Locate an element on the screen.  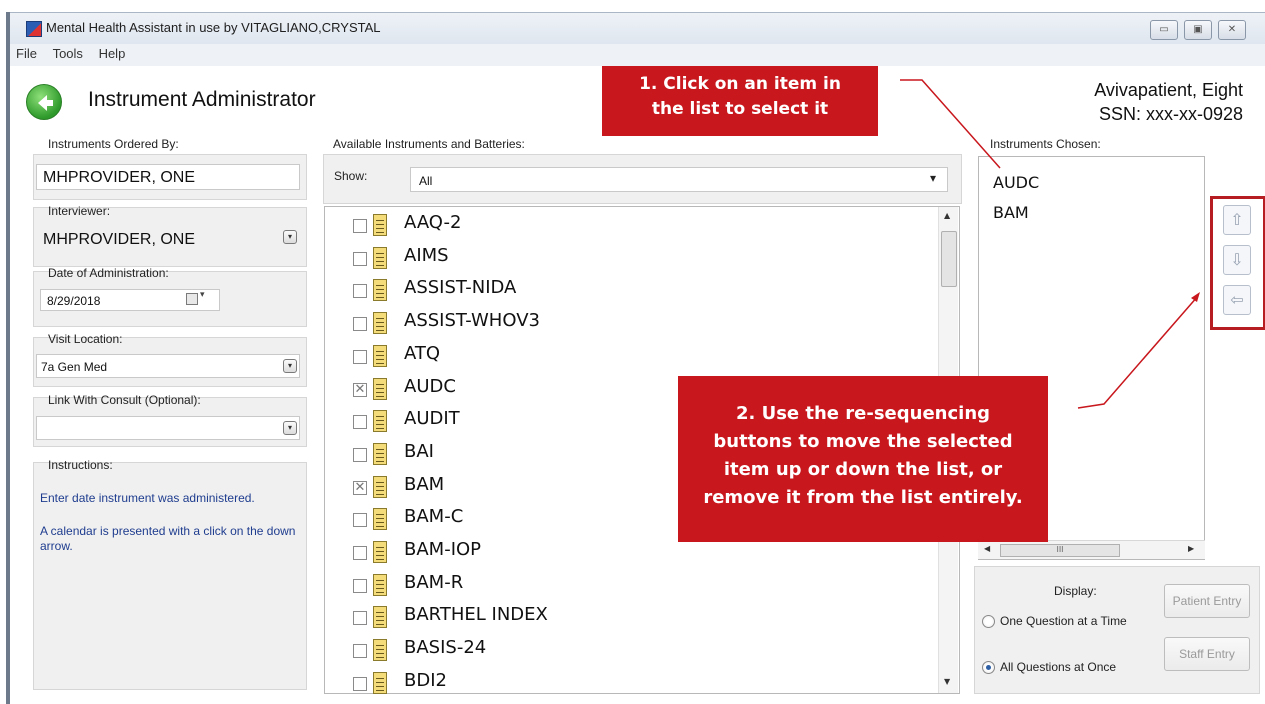
callout-2-arrowhead-icon is located at coordinates (1195, 297).